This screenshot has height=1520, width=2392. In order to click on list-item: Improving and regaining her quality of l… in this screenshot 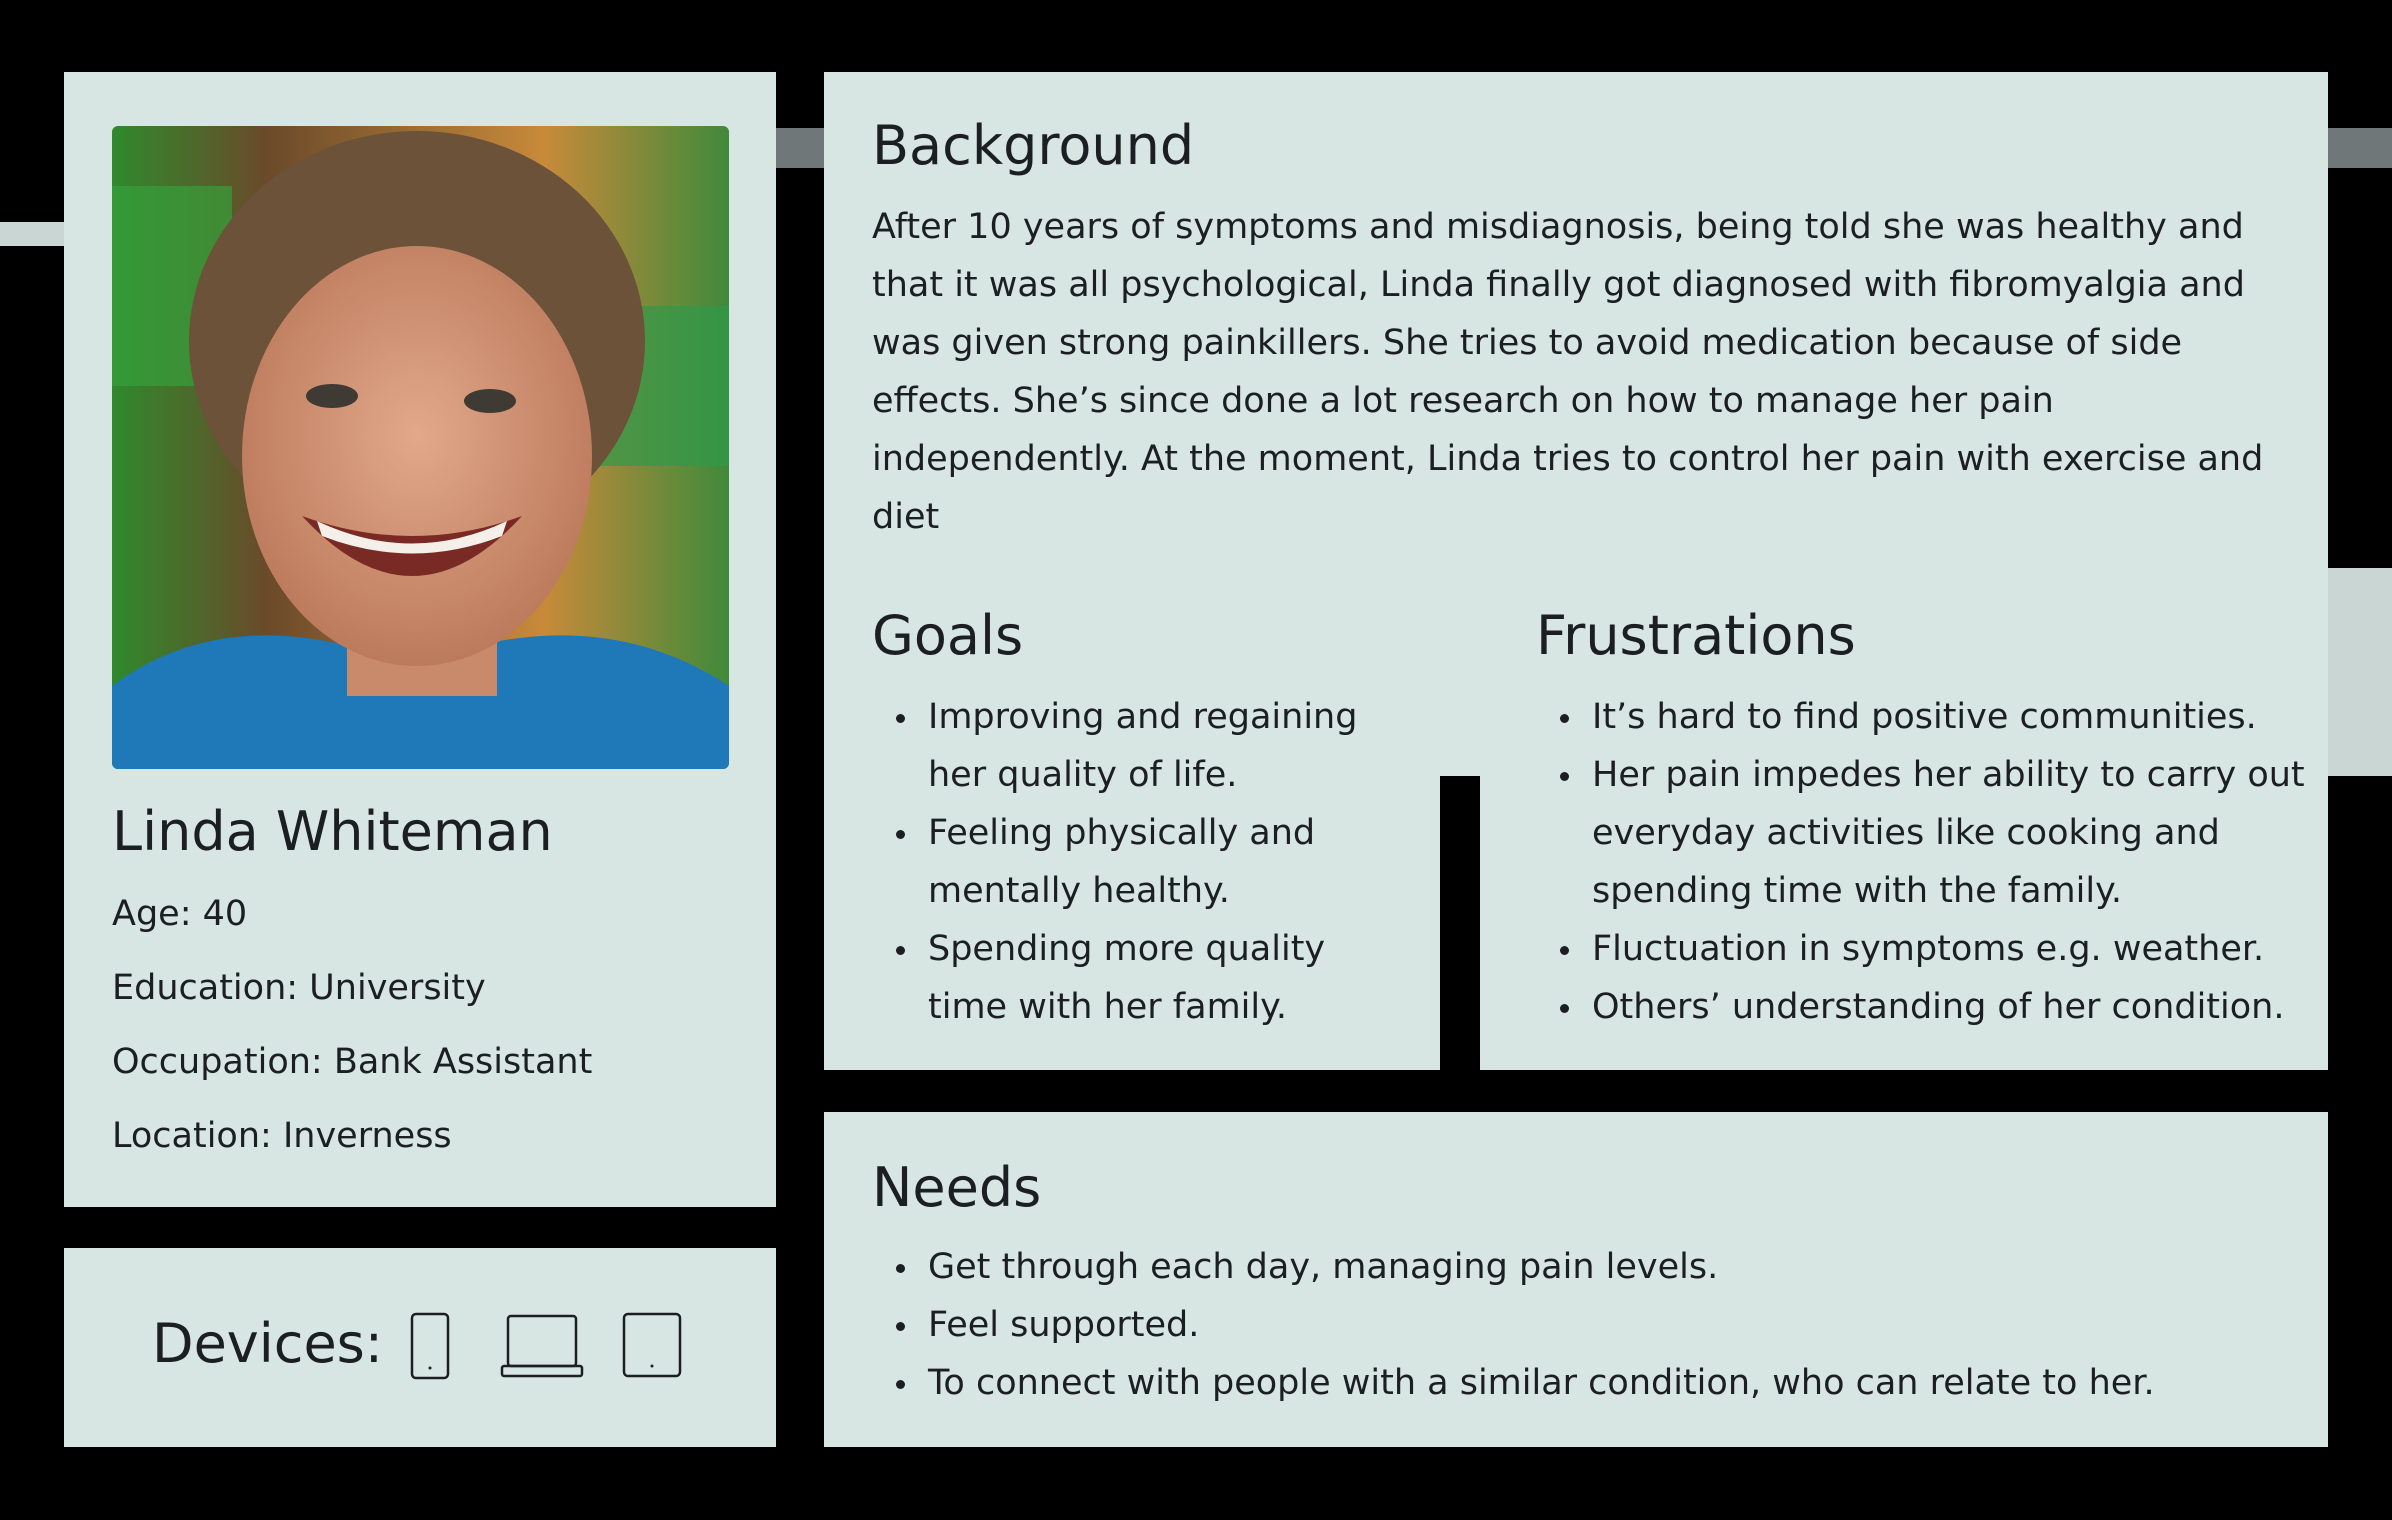, I will do `click(1147, 746)`.